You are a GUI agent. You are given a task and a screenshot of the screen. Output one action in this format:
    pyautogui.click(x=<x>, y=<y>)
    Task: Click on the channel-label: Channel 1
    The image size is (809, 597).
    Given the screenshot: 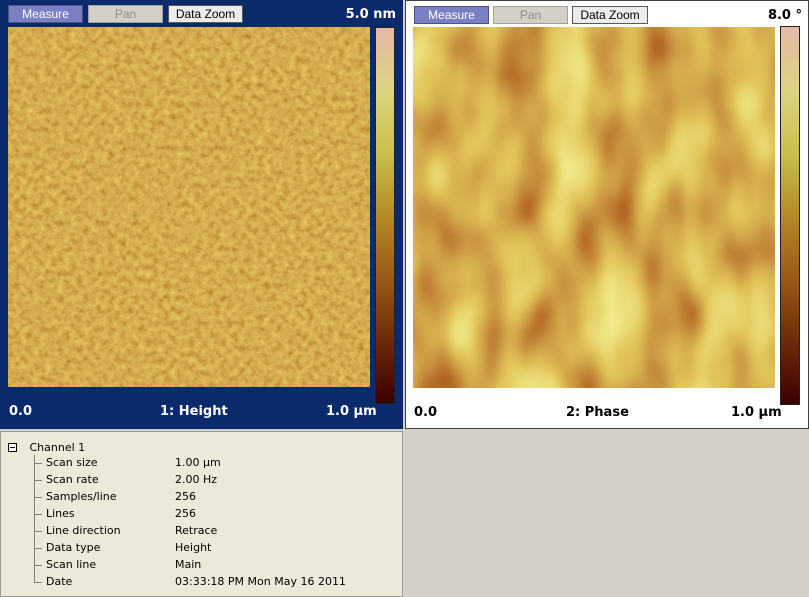 What is the action you would take?
    pyautogui.click(x=57, y=447)
    